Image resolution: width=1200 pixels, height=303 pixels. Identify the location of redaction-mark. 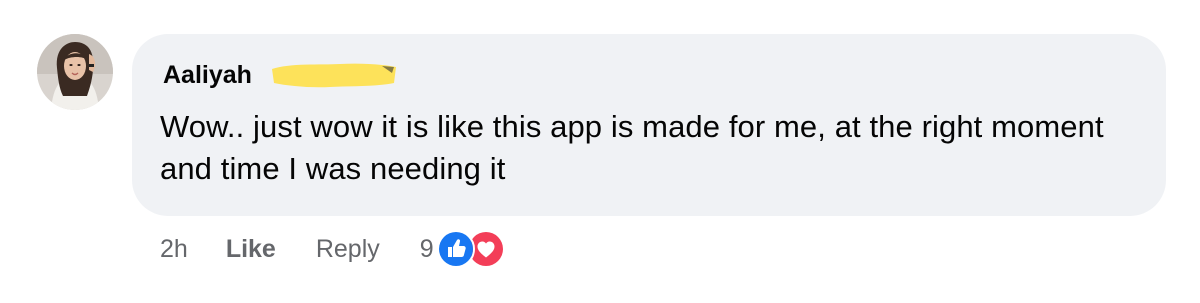
(334, 75).